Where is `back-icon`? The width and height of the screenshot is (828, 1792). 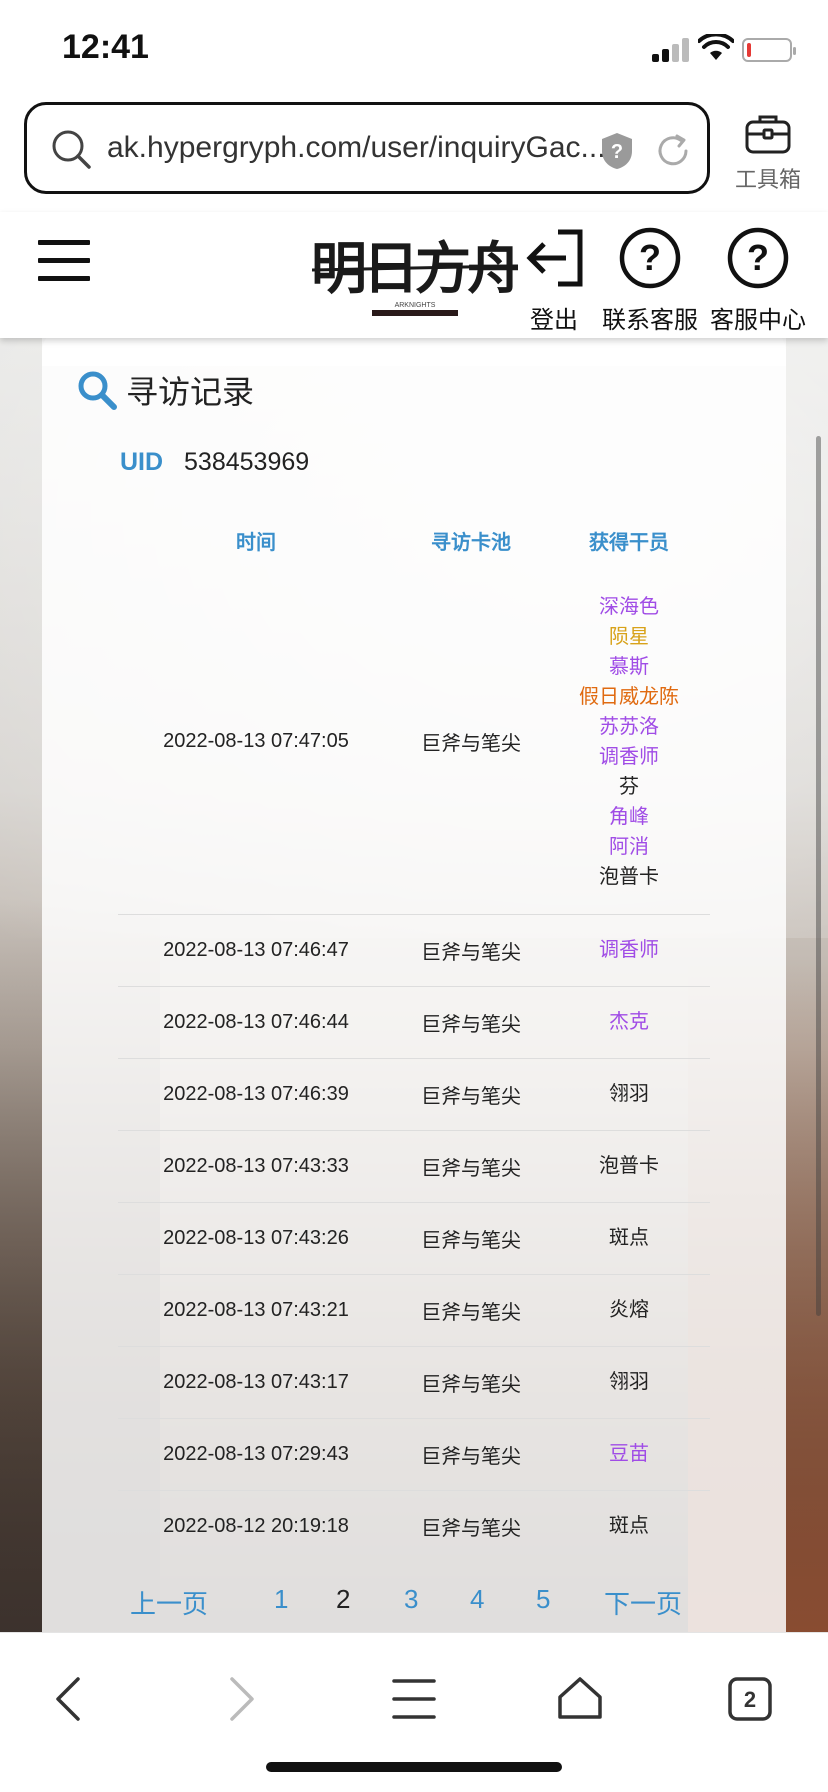 back-icon is located at coordinates (70, 1699).